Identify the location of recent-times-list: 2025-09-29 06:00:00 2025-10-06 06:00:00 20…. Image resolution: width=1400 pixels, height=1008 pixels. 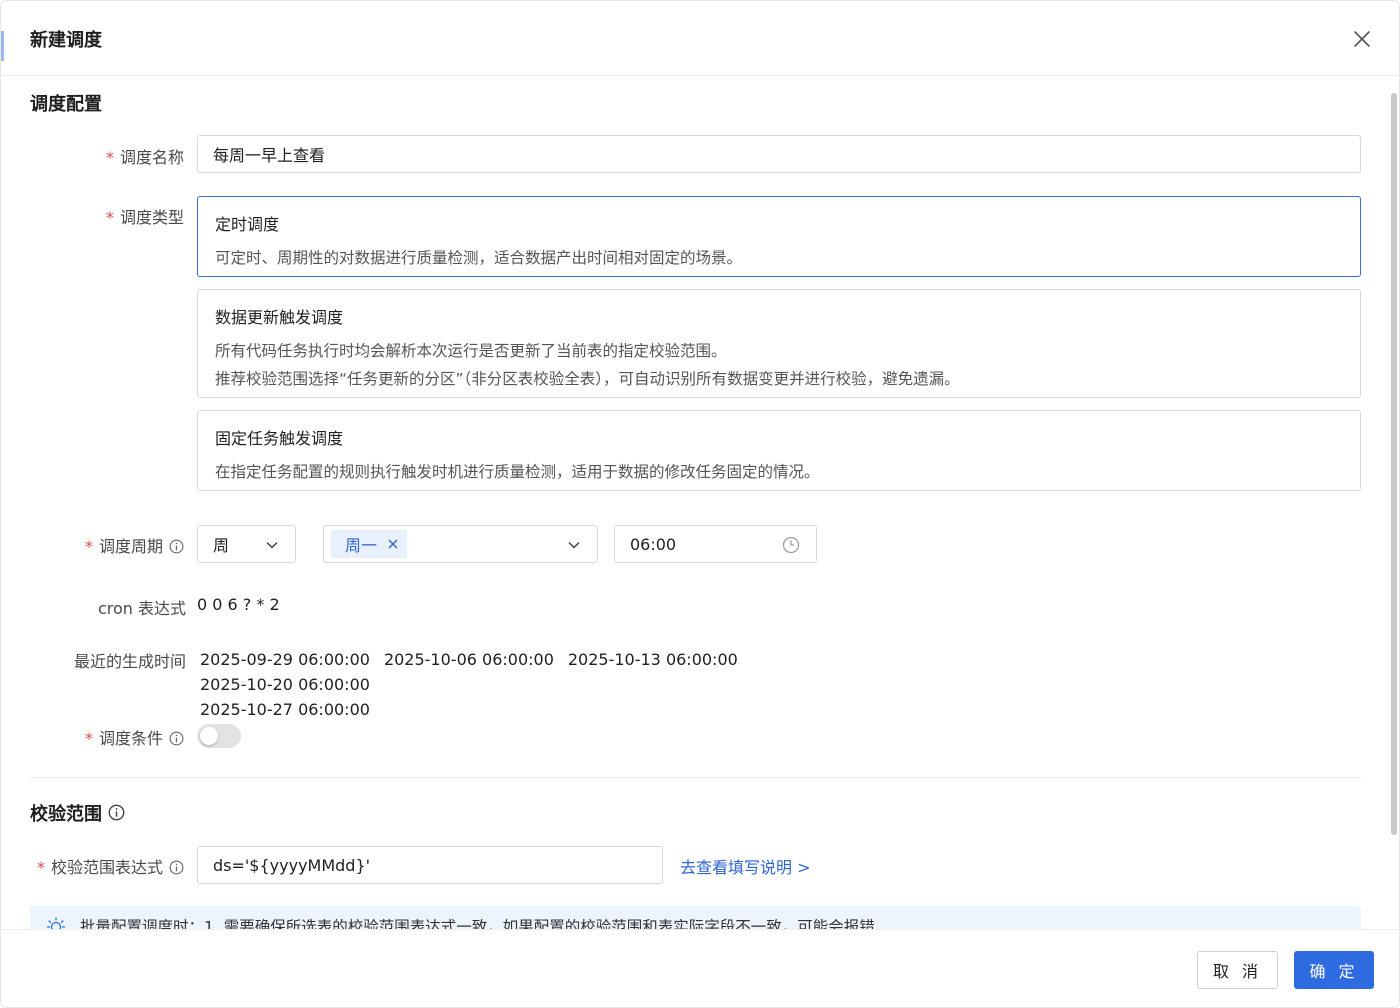
(550, 684).